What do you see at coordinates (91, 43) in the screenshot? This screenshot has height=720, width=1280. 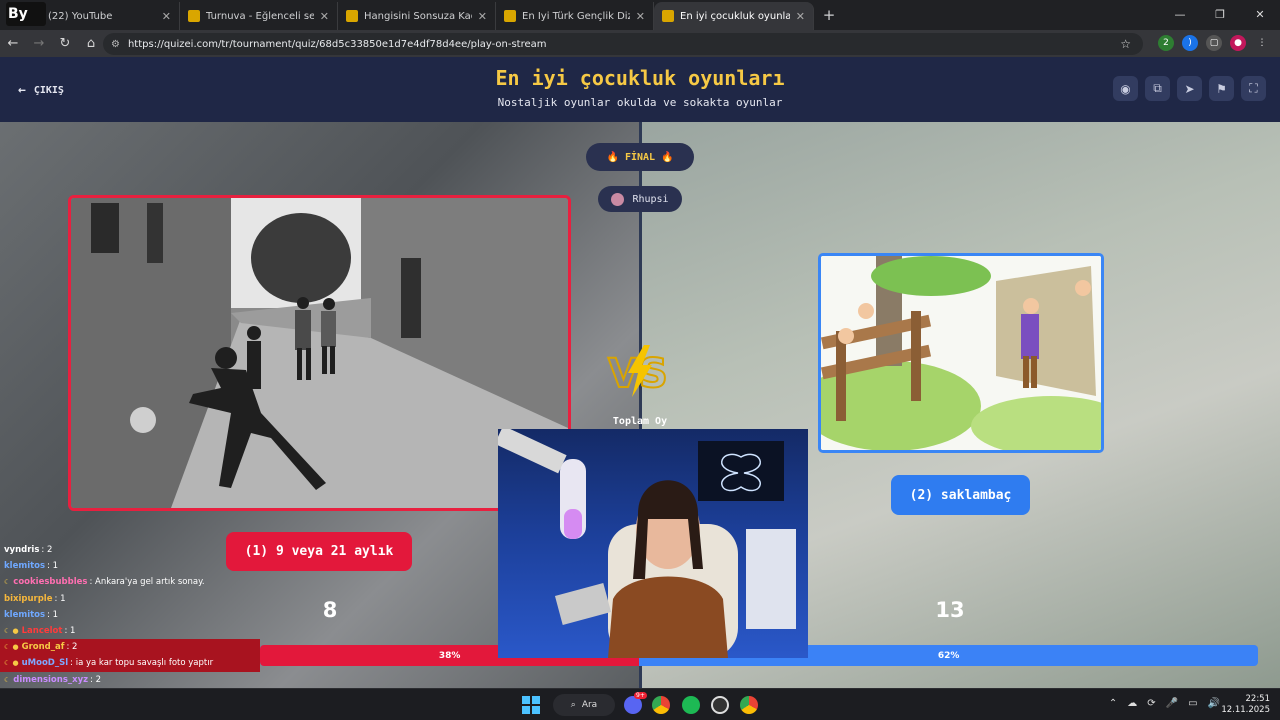 I see `home-icon: ⌂` at bounding box center [91, 43].